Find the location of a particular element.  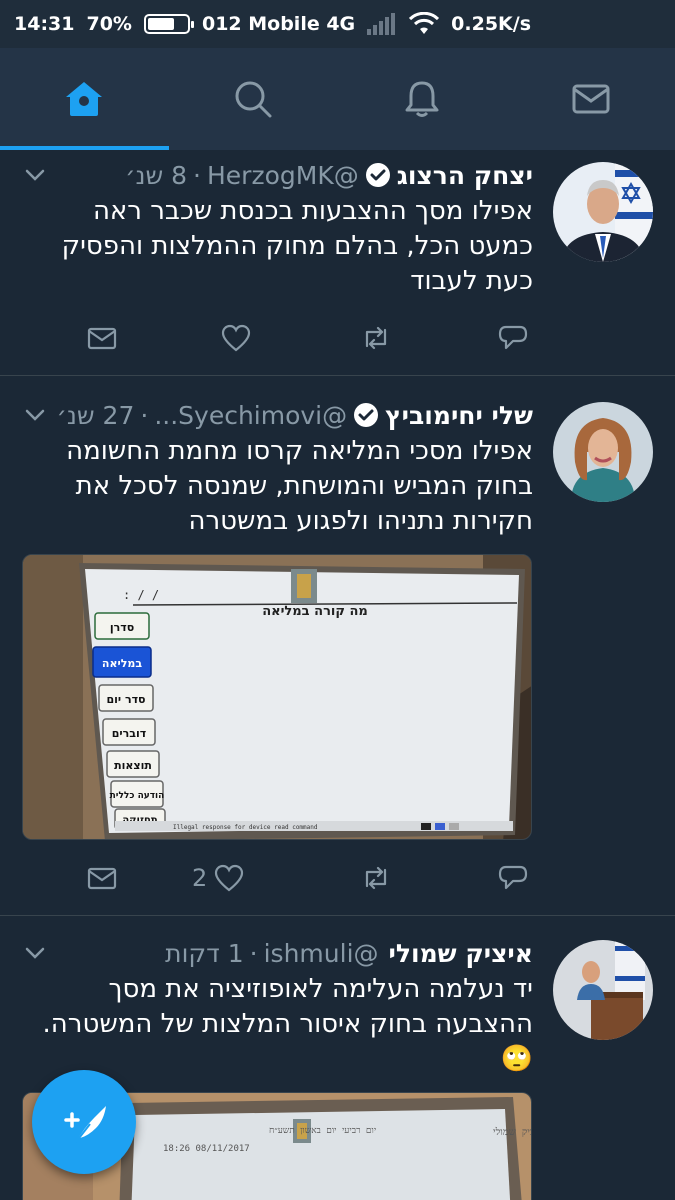

rolling-eyes-emoji: 🙄 is located at coordinates (516, 1059).